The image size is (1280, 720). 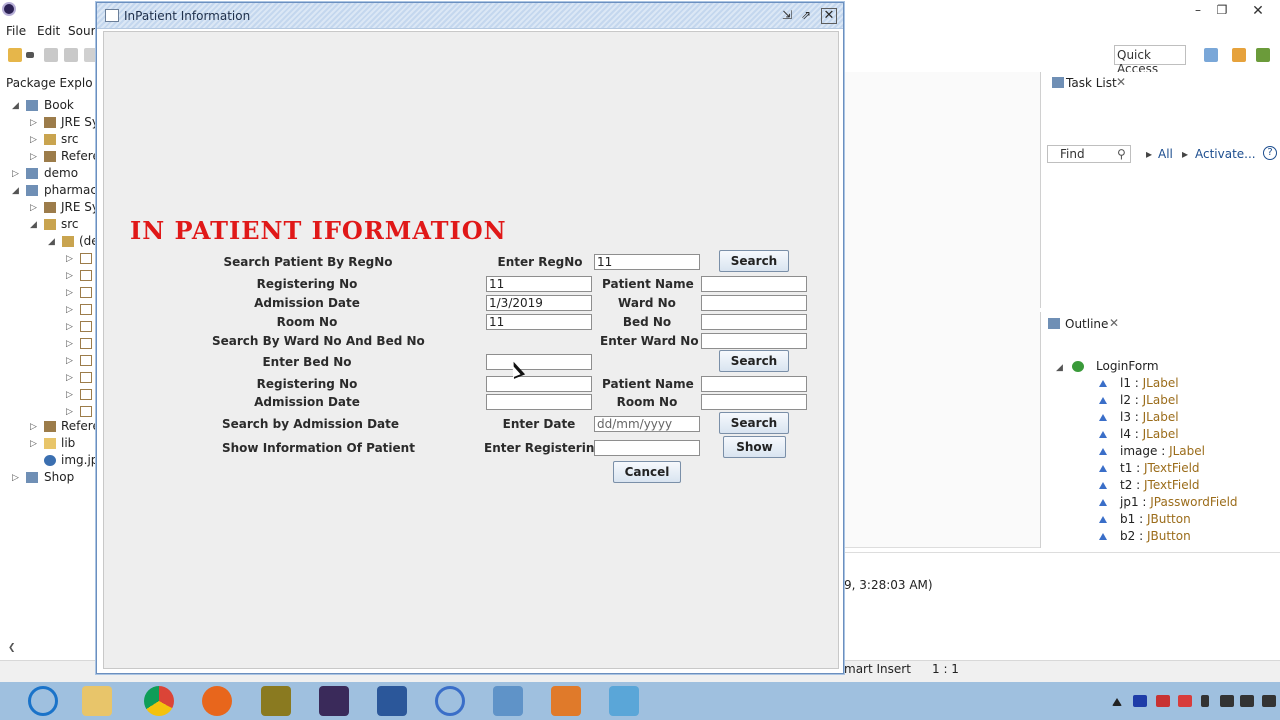 What do you see at coordinates (16, 31) in the screenshot?
I see `menu-file: File` at bounding box center [16, 31].